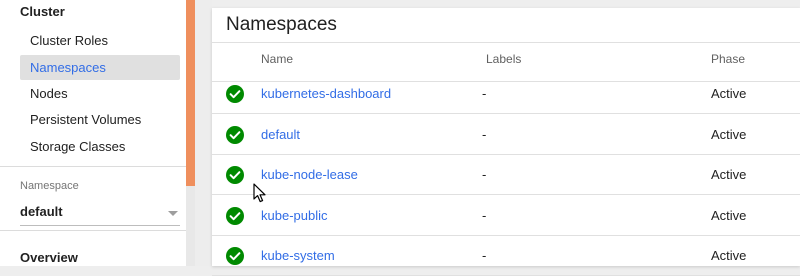 The width and height of the screenshot is (800, 276). I want to click on table-row: kube-public - Active, so click(506, 216).